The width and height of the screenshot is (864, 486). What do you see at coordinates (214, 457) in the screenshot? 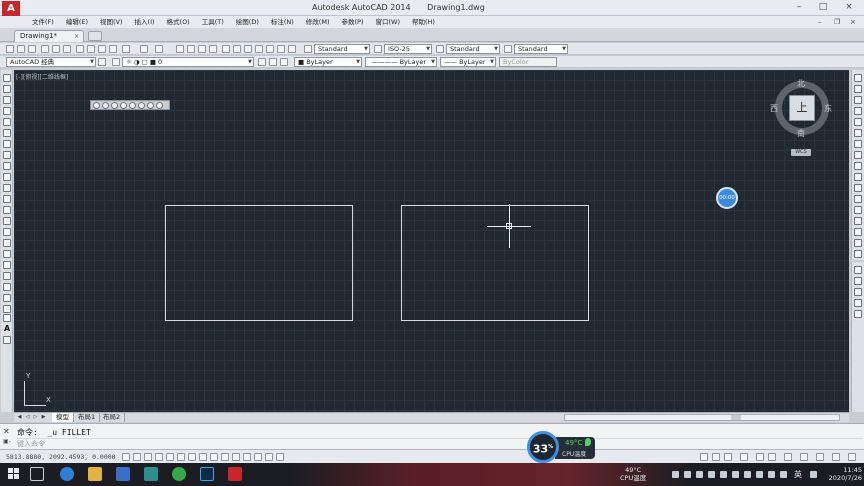
I see `dynamic-ucs-icon` at bounding box center [214, 457].